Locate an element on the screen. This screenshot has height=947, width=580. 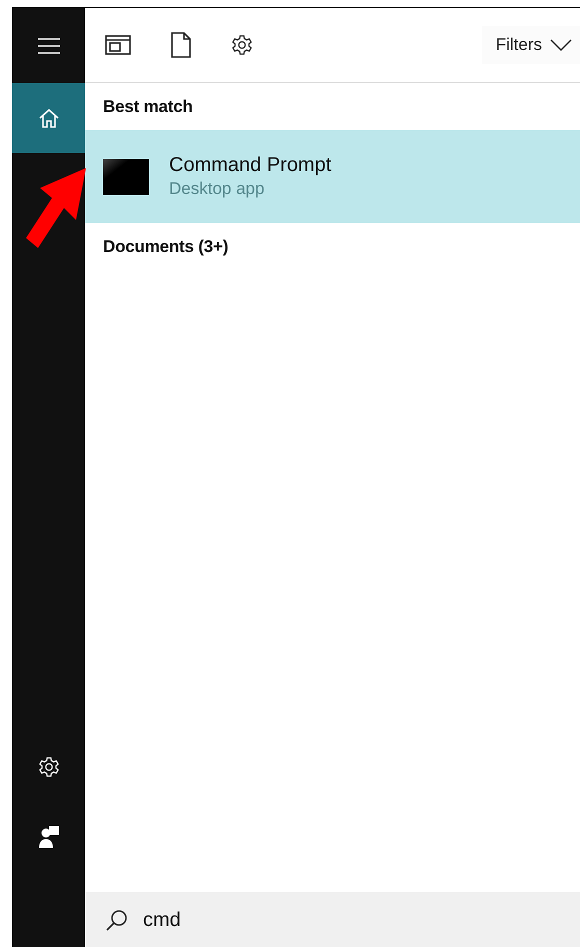
section-heading: Best match is located at coordinates (148, 107).